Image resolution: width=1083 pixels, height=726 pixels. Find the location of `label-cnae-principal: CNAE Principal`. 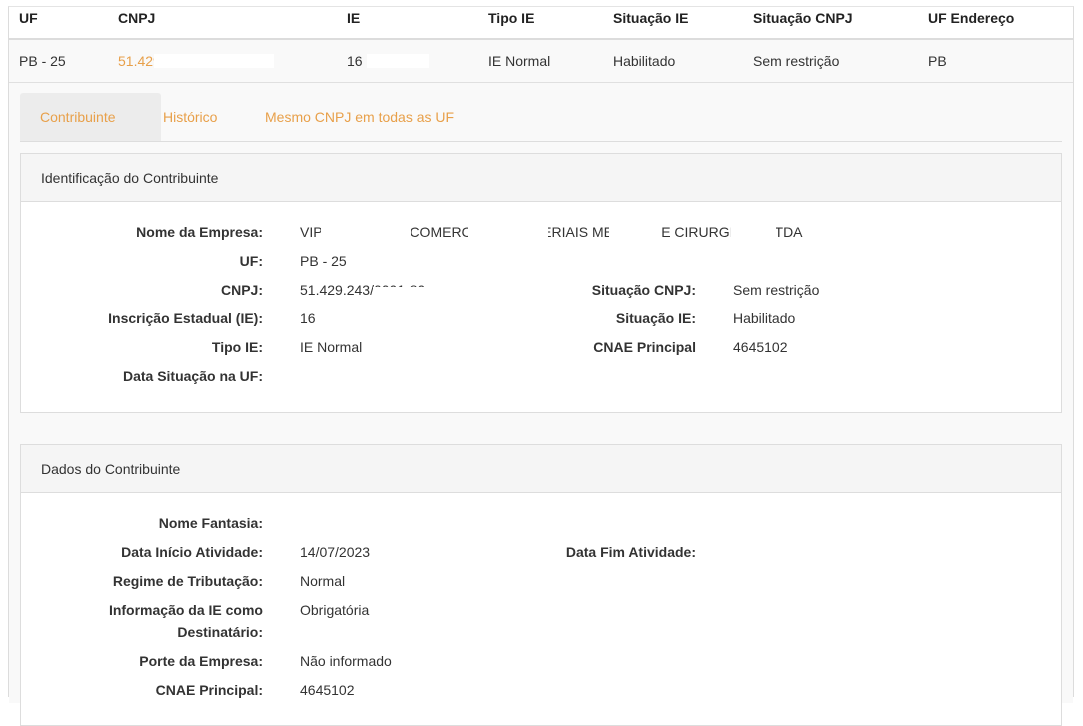

label-cnae-principal: CNAE Principal is located at coordinates (644, 347).